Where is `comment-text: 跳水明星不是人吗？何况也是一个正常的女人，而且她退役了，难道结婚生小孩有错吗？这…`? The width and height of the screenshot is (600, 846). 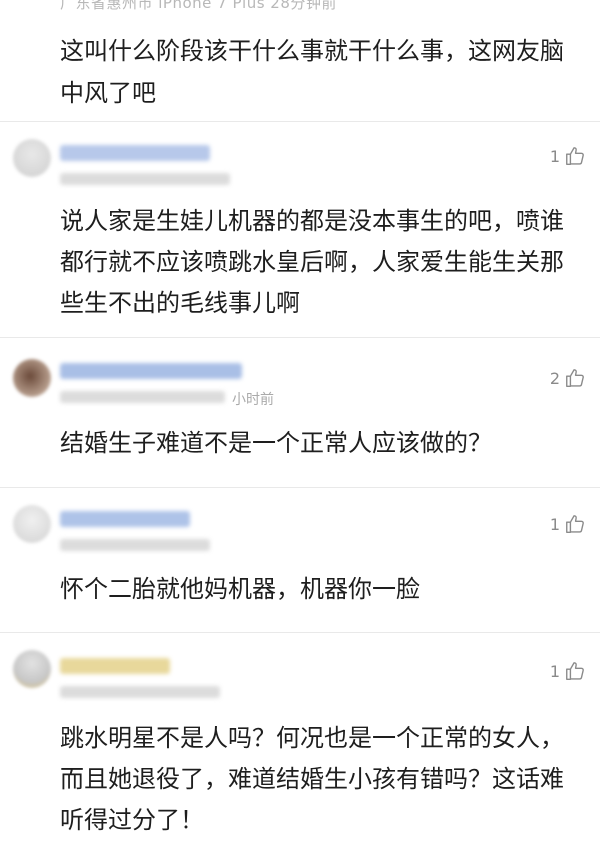 comment-text: 跳水明星不是人吗？何况也是一个正常的女人，而且她退役了，难道结婚生小孩有错吗？这… is located at coordinates (312, 779).